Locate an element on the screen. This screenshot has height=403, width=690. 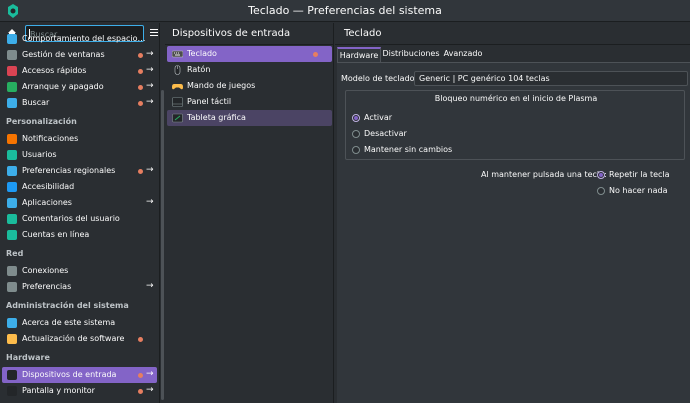
sidebar-item: Actualización de software is located at coordinates (79, 339).